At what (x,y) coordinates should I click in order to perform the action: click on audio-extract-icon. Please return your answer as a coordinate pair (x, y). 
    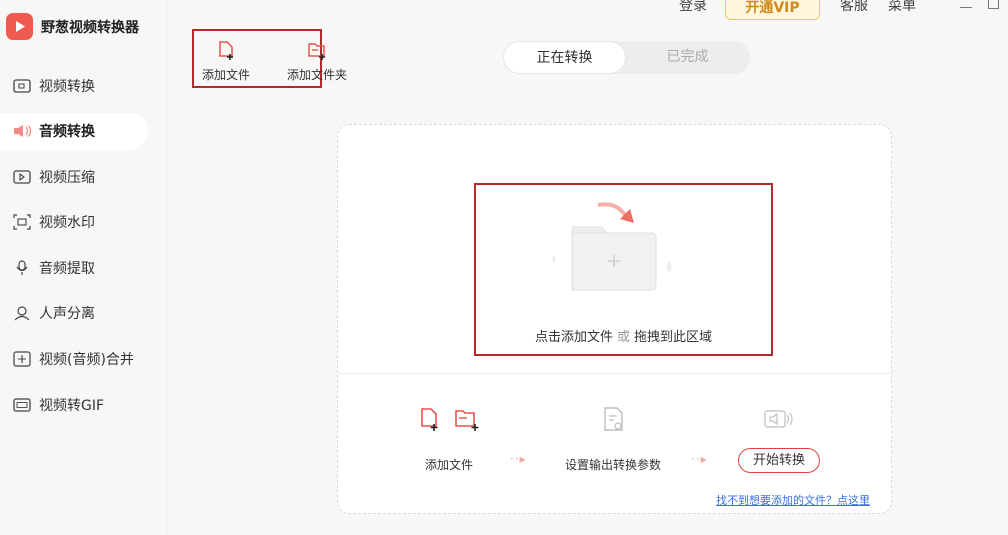
    Looking at the image, I should click on (21, 268).